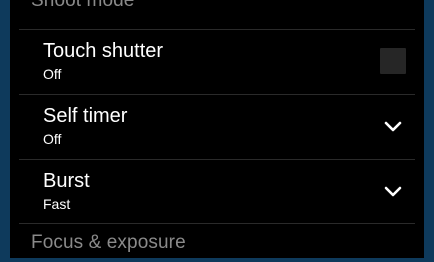  Describe the element at coordinates (85, 116) in the screenshot. I see `setting-title-self-timer: Self timer` at that location.